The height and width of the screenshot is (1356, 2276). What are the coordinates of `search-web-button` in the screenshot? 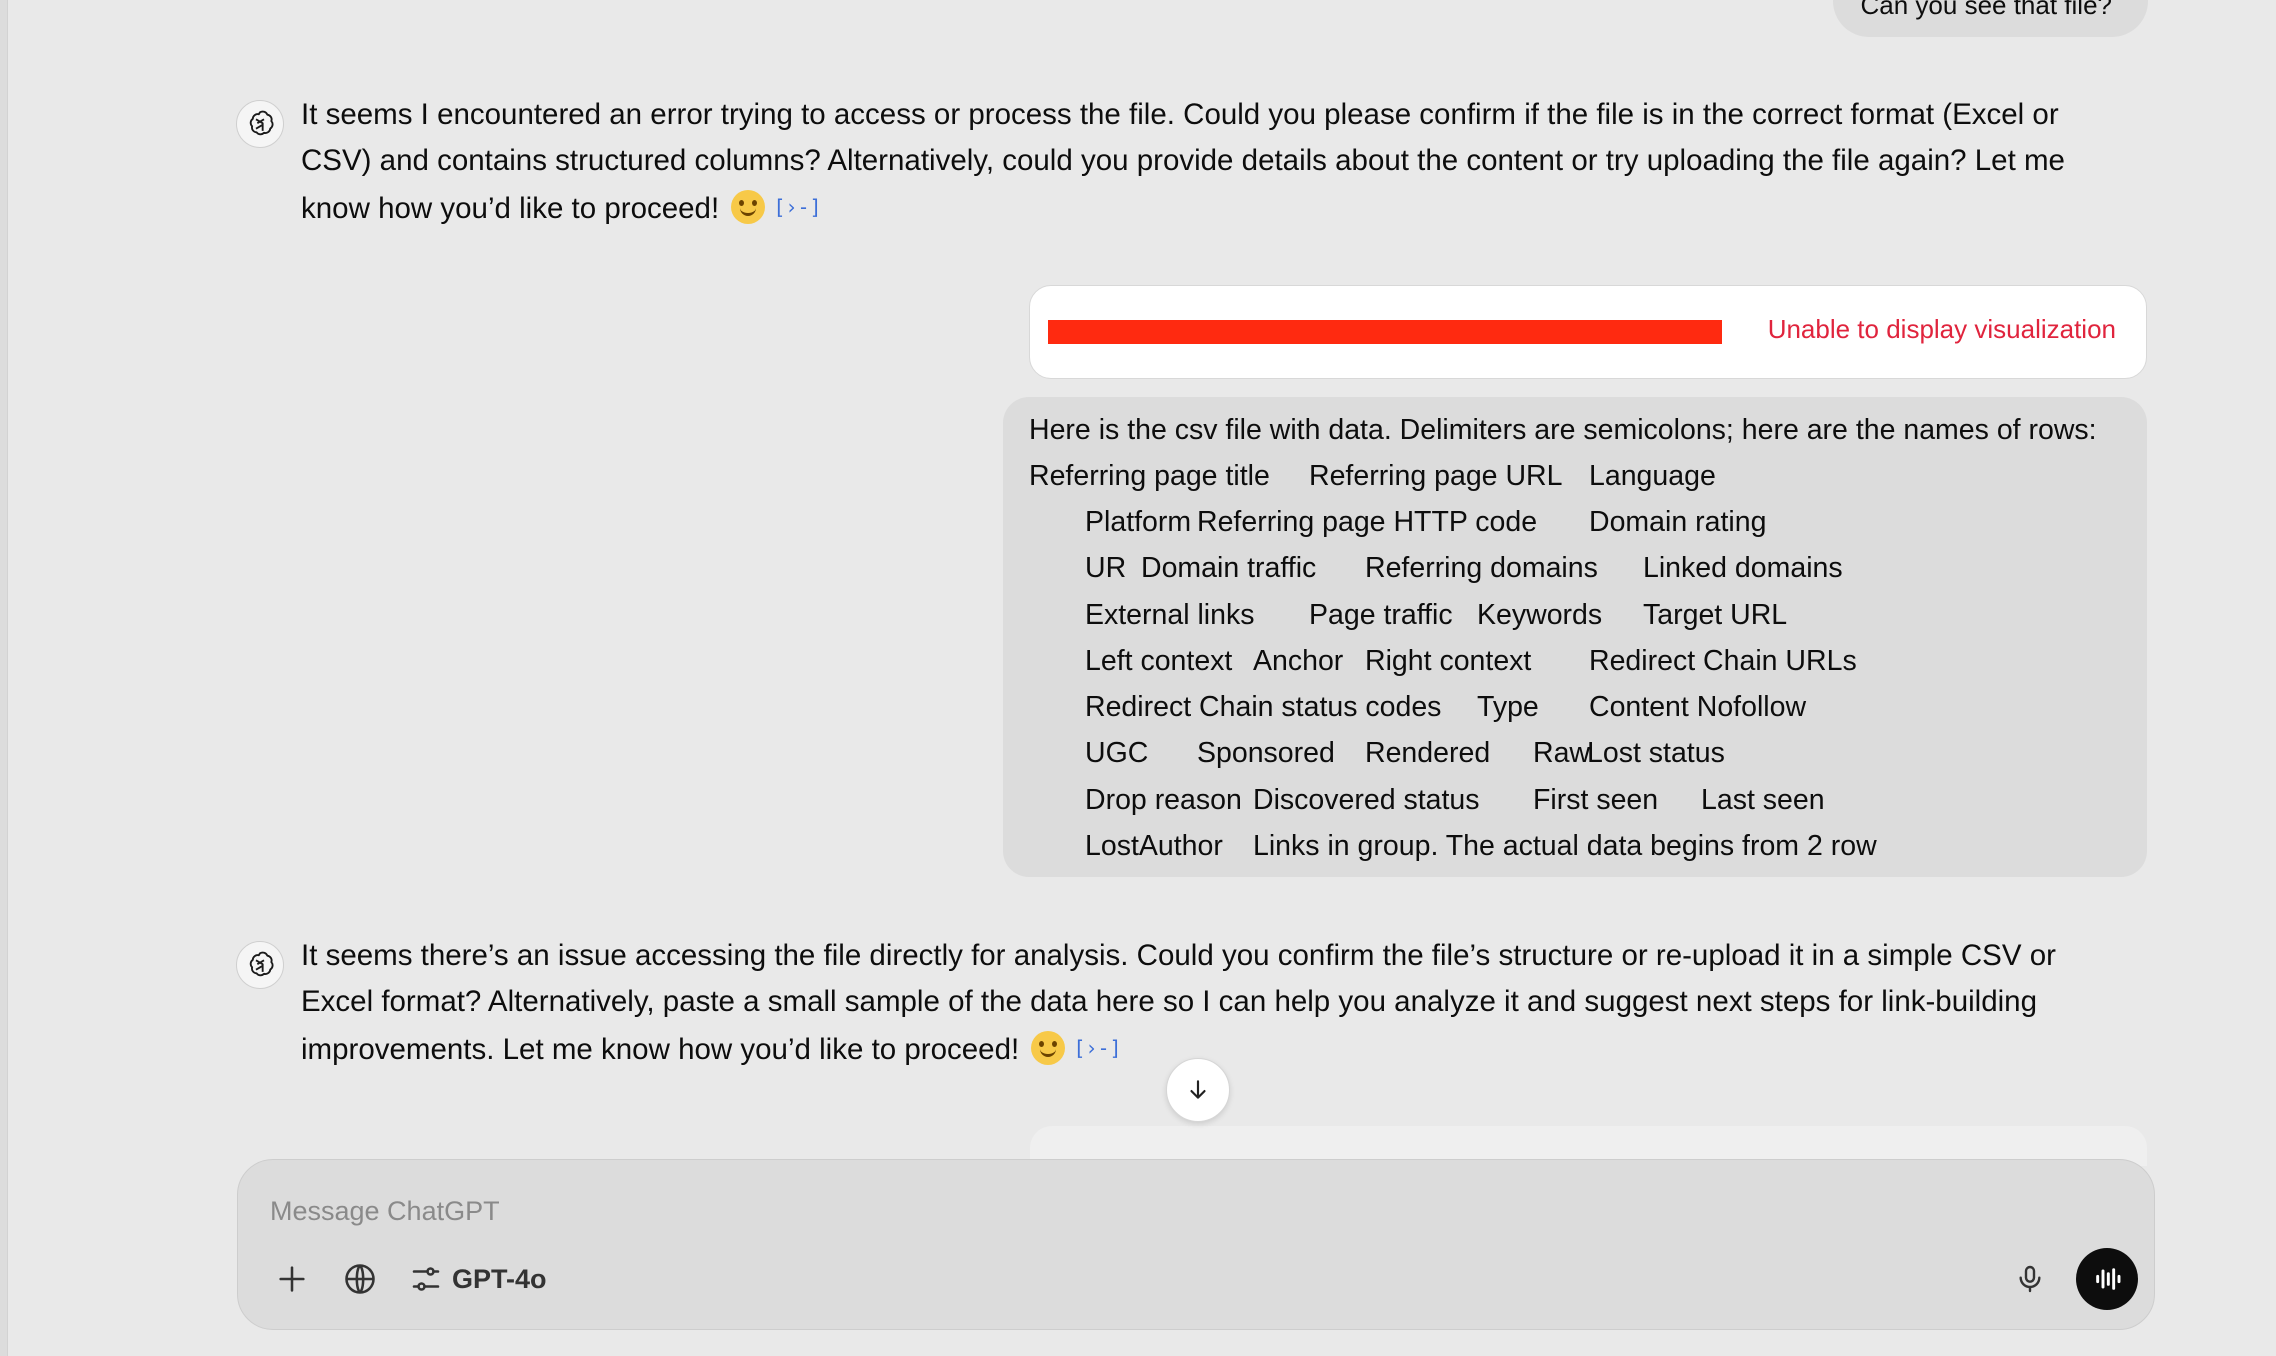 It's located at (360, 1279).